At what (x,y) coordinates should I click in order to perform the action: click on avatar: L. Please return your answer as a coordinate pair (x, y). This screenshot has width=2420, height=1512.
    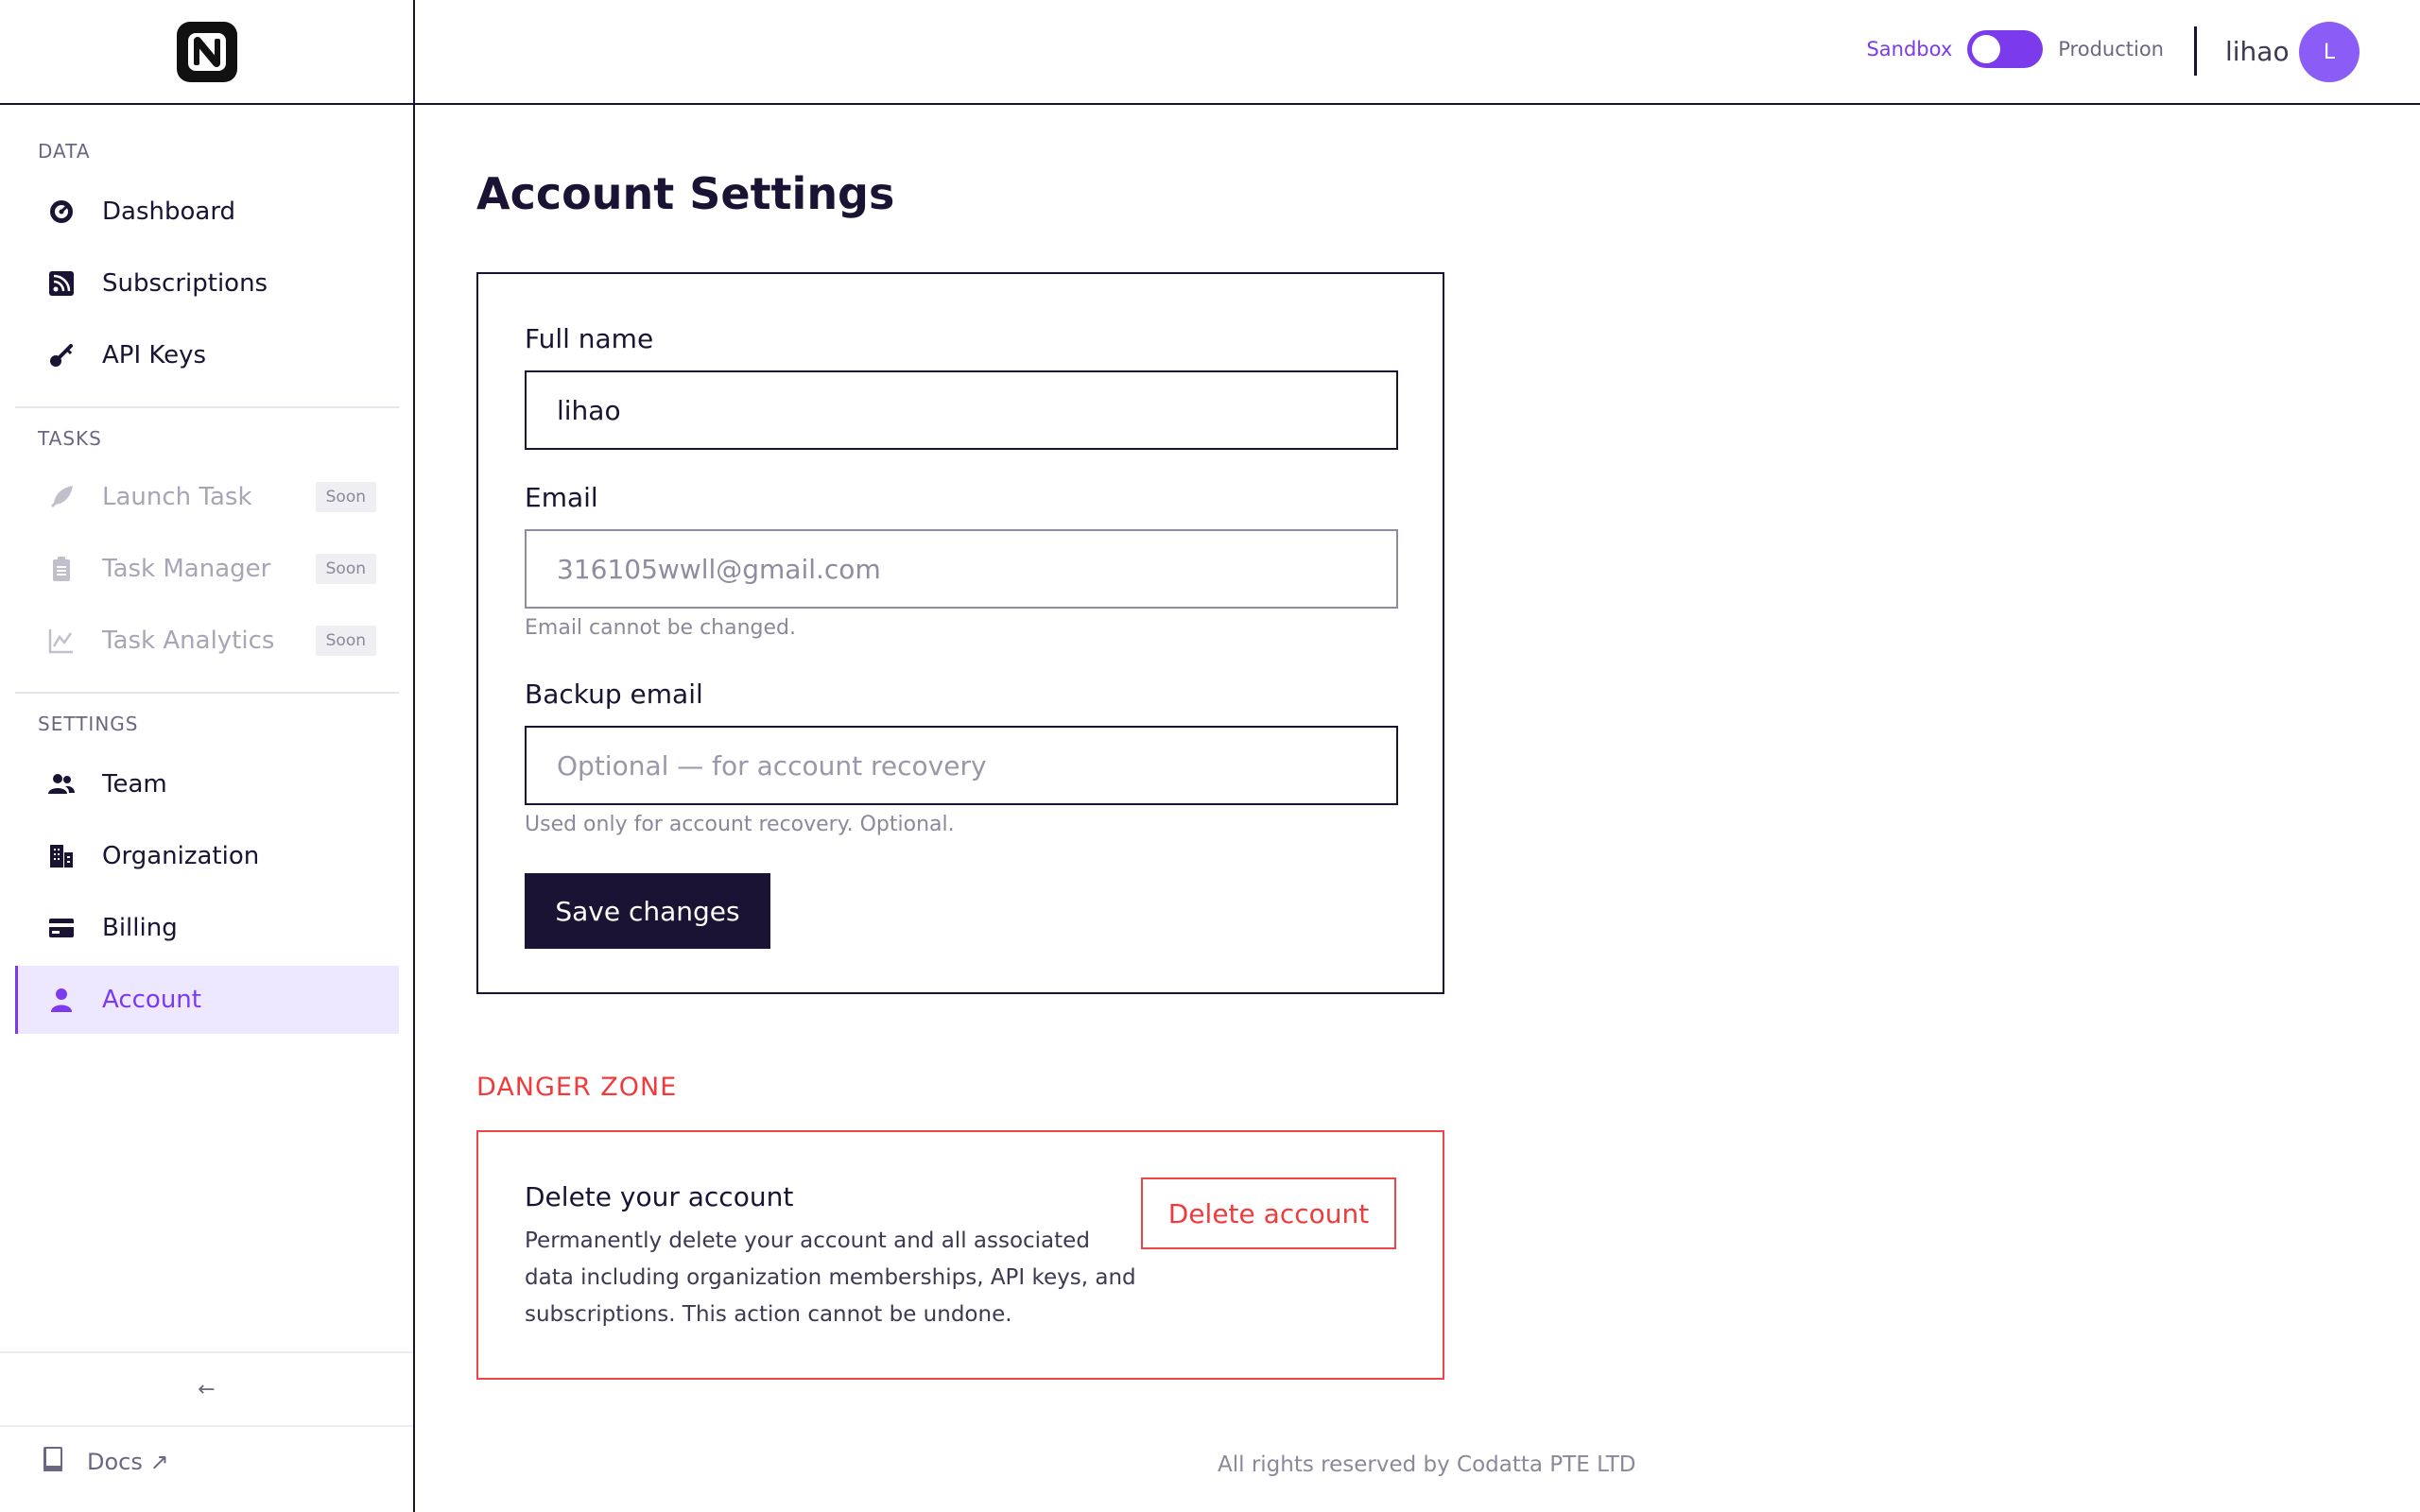
    Looking at the image, I should click on (2329, 52).